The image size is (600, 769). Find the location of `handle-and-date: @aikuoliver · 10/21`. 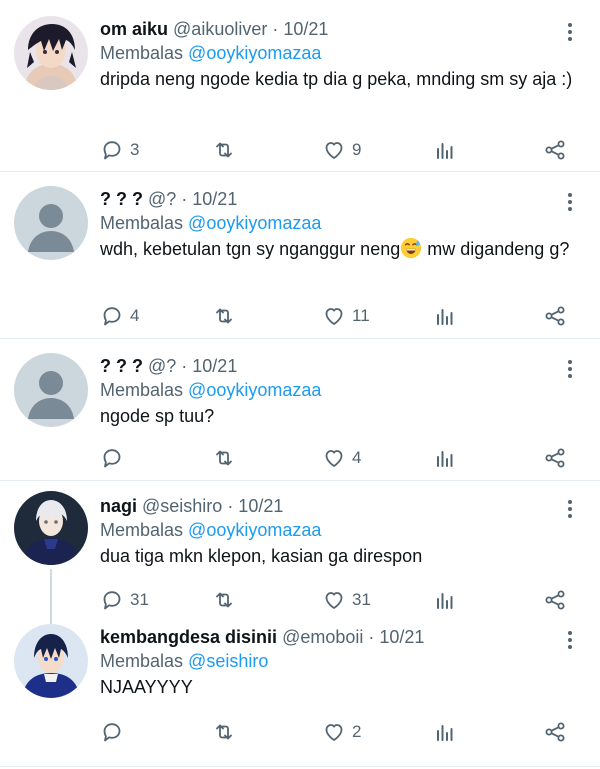

handle-and-date: @aikuoliver · 10/21 is located at coordinates (251, 29).